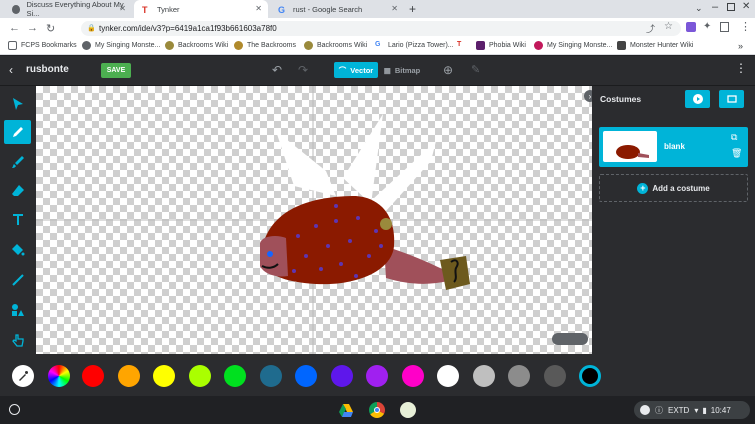 The height and width of the screenshot is (424, 755). I want to click on select-tool, so click(17, 104).